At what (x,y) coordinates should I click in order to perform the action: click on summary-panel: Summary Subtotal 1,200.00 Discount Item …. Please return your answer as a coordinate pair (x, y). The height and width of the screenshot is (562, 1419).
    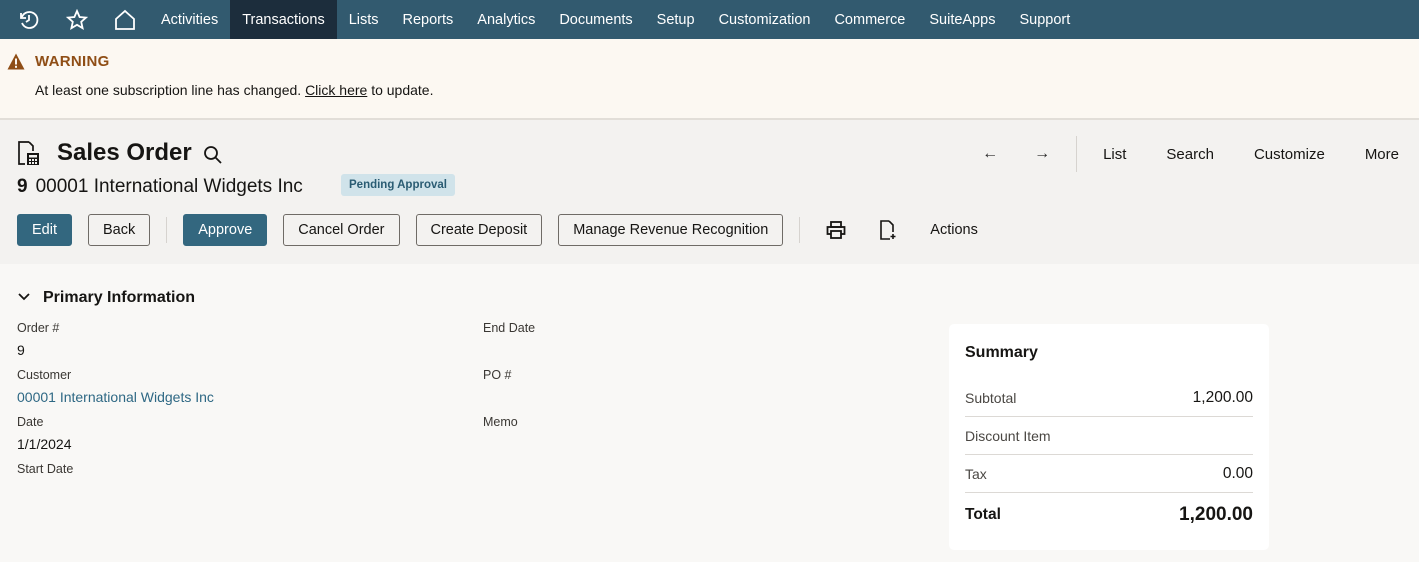
    Looking at the image, I should click on (1109, 437).